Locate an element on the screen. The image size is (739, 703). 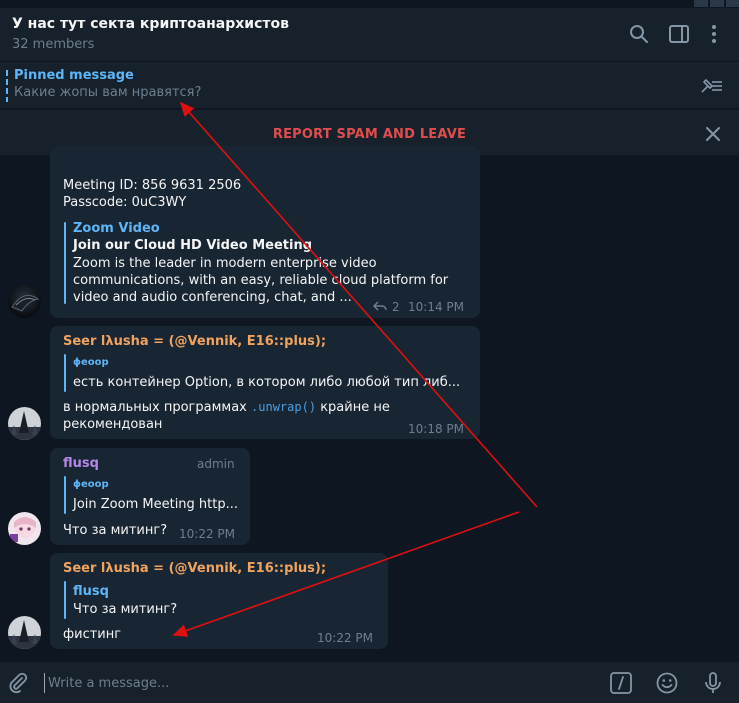
member-count: 32 members is located at coordinates (53, 44).